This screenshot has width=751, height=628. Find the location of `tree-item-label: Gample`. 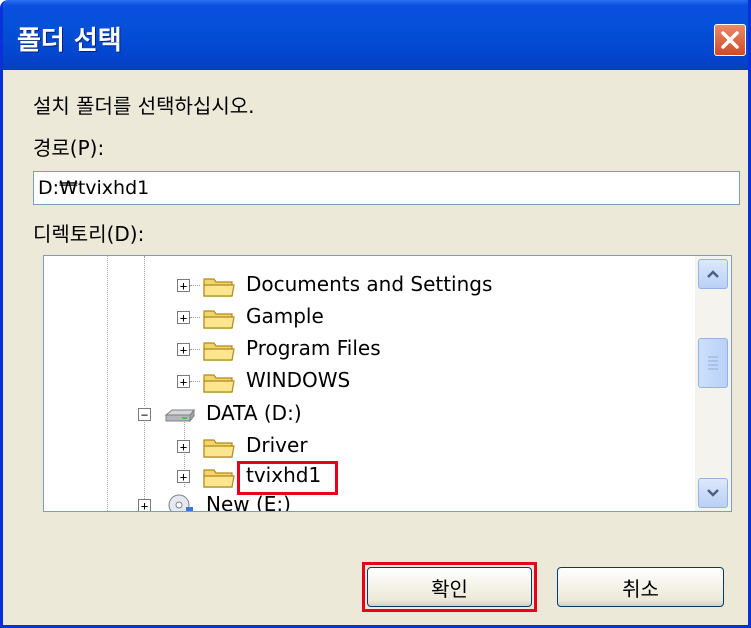

tree-item-label: Gample is located at coordinates (285, 316).